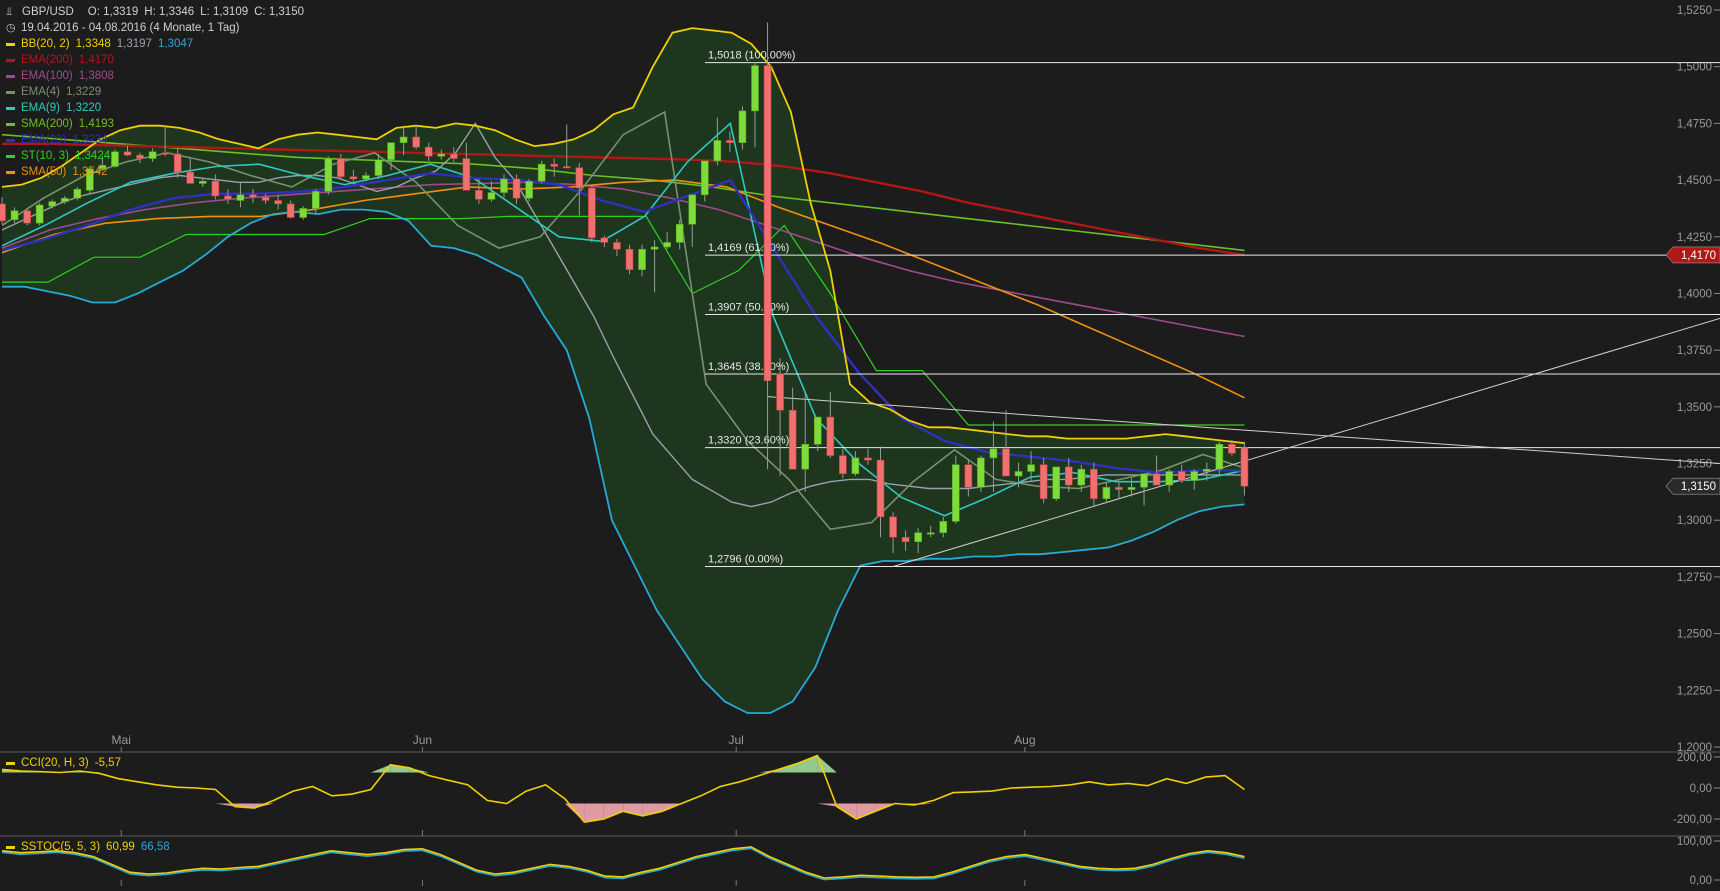 This screenshot has height=891, width=1720. I want to click on legend-value: 1,3234, so click(90, 140).